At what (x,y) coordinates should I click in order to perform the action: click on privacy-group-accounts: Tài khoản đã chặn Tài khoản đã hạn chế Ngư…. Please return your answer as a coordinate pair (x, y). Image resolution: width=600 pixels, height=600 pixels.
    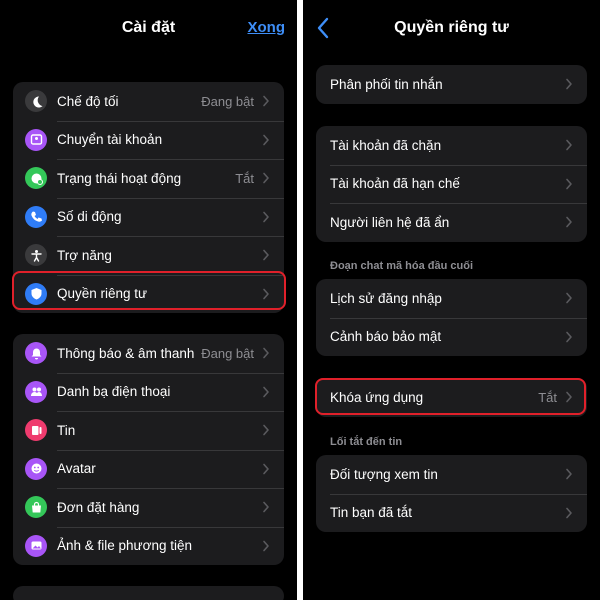
    Looking at the image, I should click on (451, 184).